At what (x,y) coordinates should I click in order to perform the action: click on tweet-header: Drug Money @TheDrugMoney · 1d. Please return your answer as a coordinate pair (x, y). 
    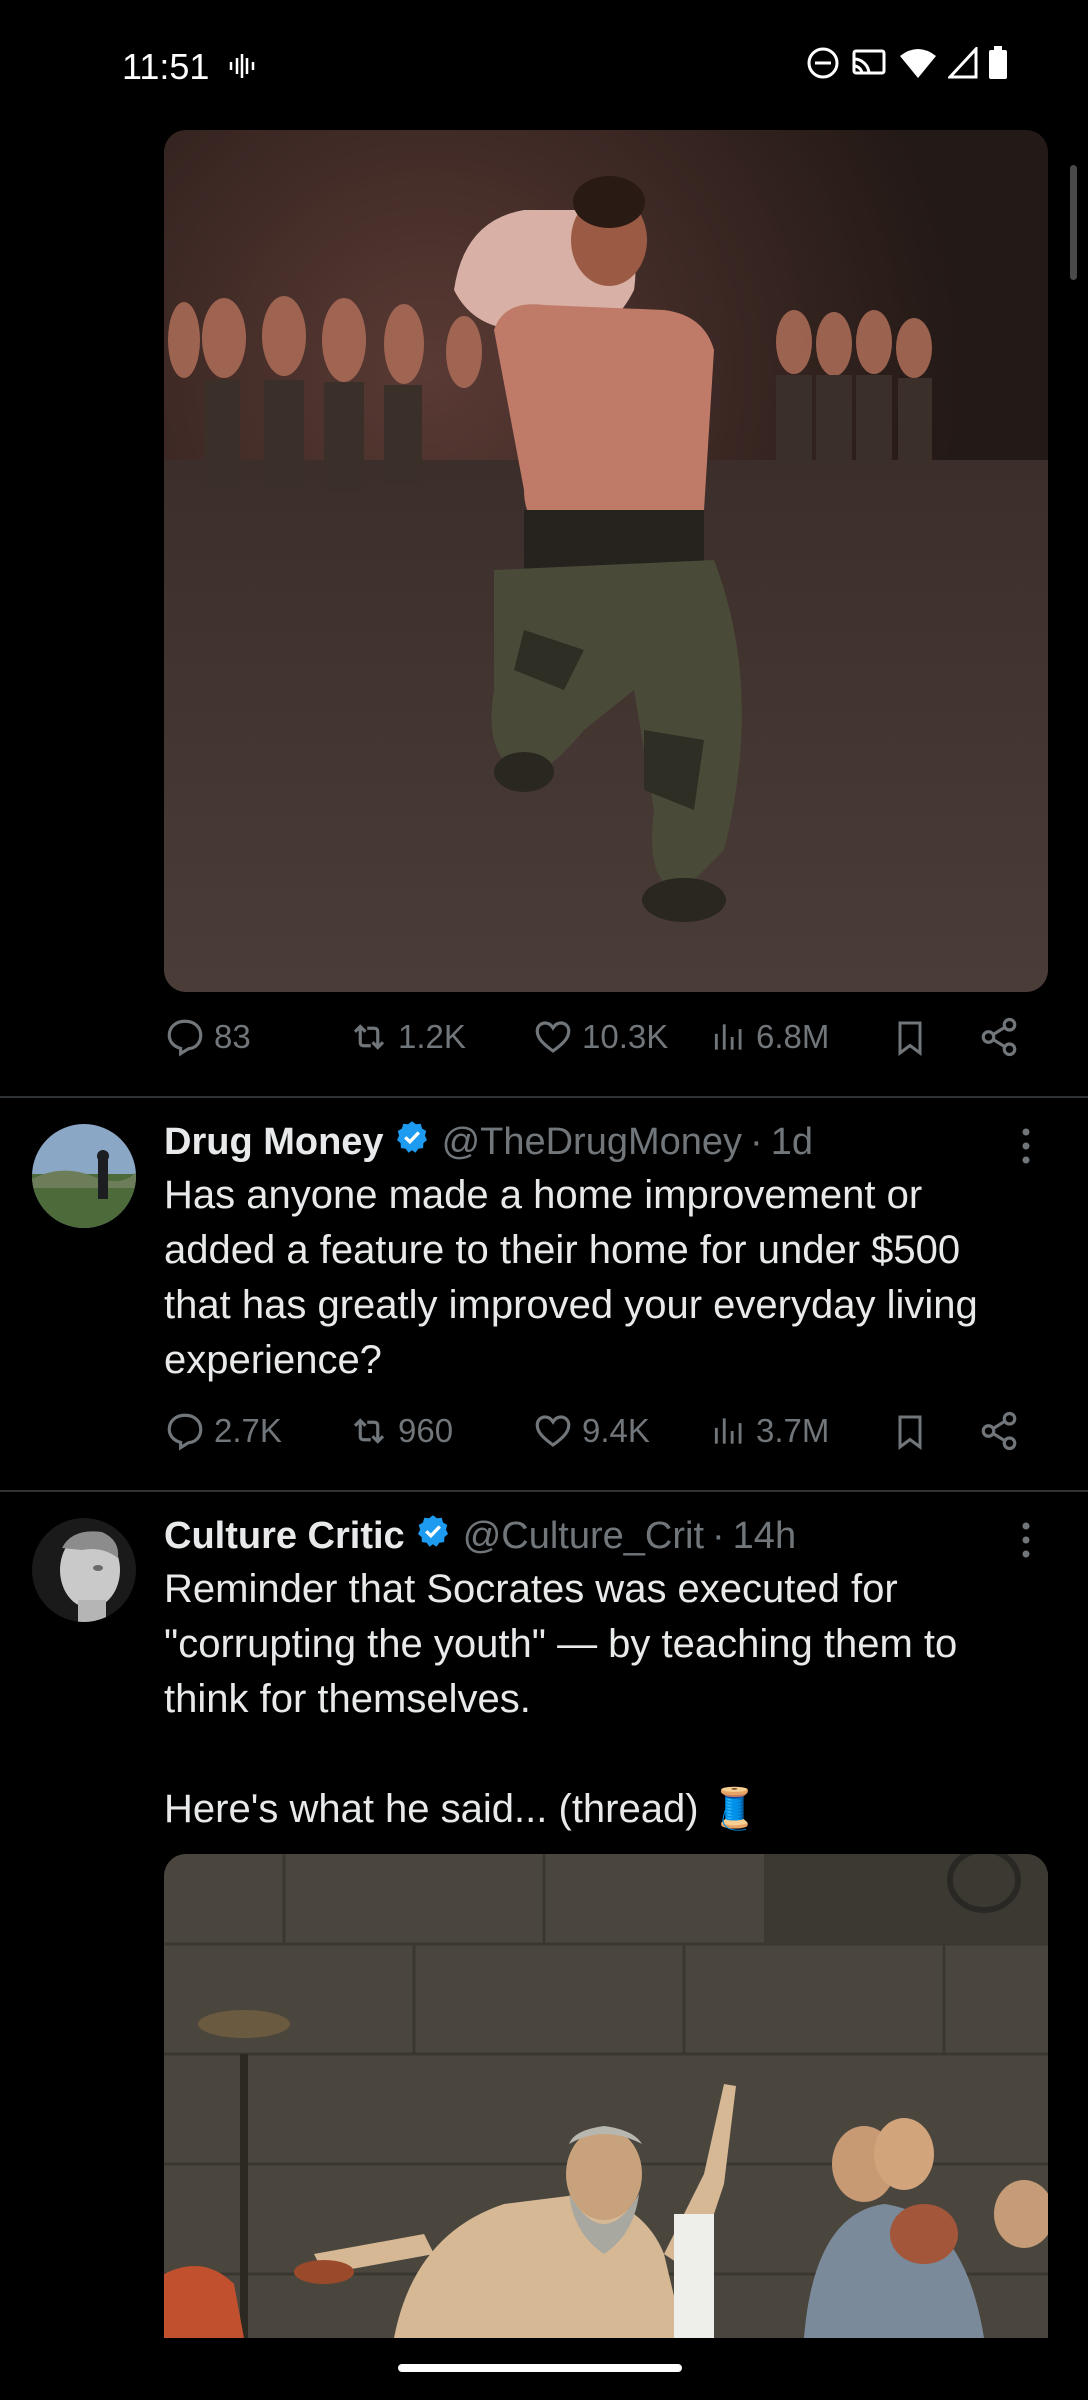
    Looking at the image, I should click on (488, 1142).